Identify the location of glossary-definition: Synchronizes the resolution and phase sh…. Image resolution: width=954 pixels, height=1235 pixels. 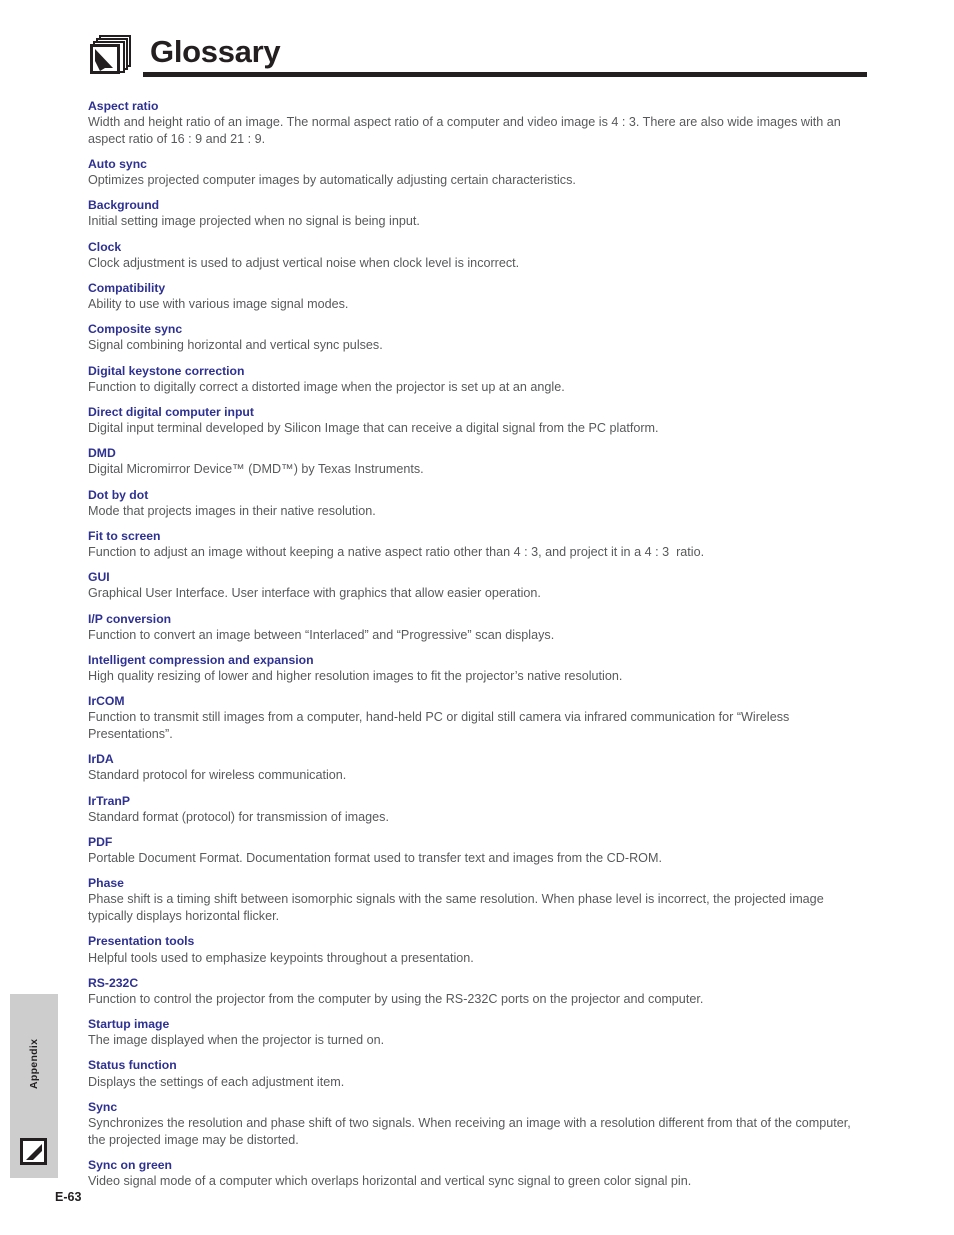
(471, 1131).